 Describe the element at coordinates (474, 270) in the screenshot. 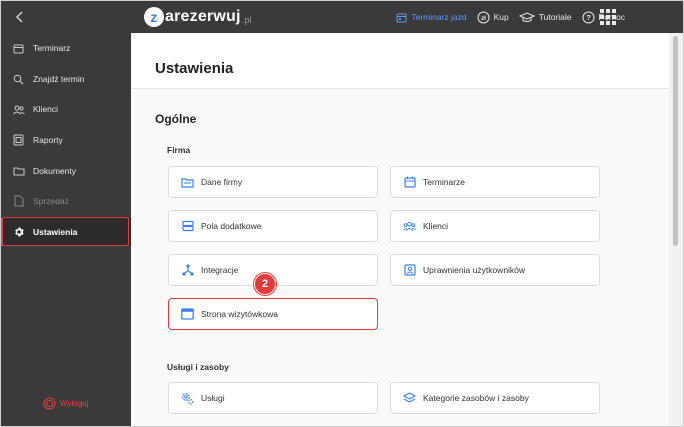

I see `card-label: Uprawnienia użytkowników` at that location.